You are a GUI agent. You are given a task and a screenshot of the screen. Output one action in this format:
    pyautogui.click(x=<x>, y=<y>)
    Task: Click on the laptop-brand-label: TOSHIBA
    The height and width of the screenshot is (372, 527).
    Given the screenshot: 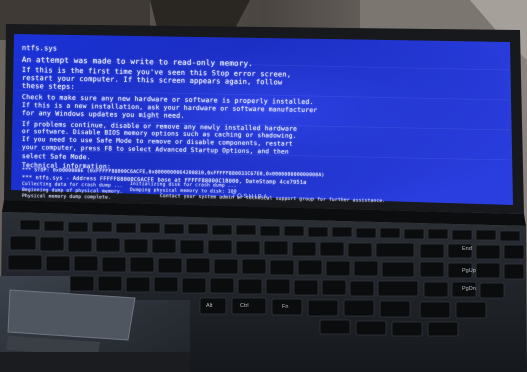 What is the action you would take?
    pyautogui.click(x=250, y=197)
    